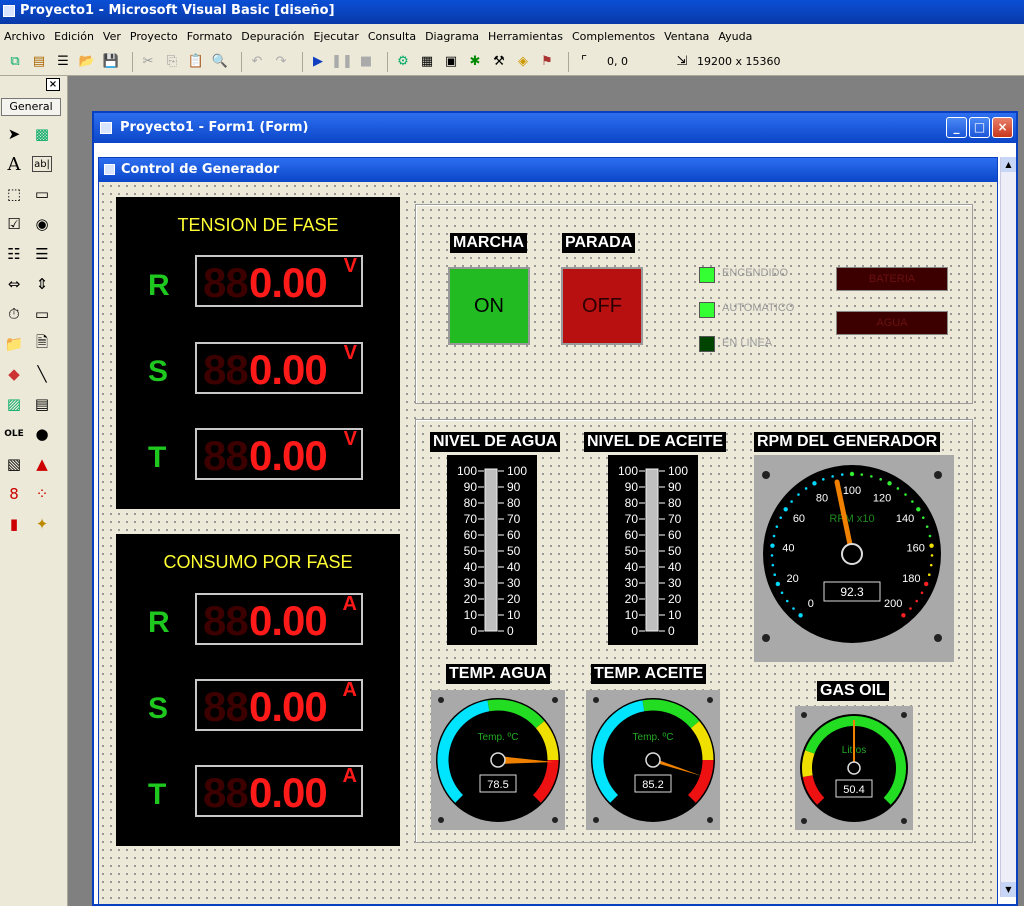 This screenshot has height=906, width=1024. I want to click on menu-formato: Formato, so click(210, 36).